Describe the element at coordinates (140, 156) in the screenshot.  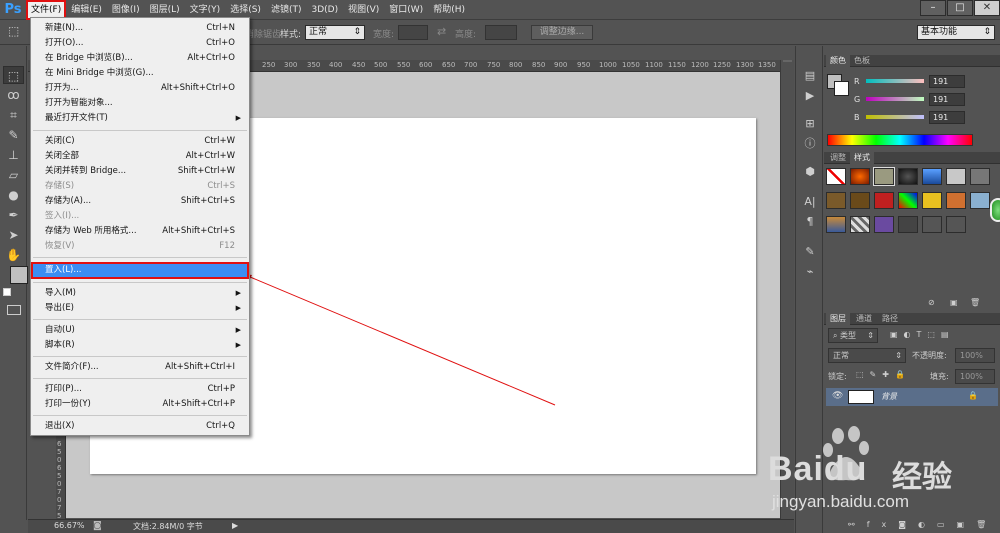
I see `menu-item-close-all: 关闭全部 Alt+Ctrl+W` at that location.